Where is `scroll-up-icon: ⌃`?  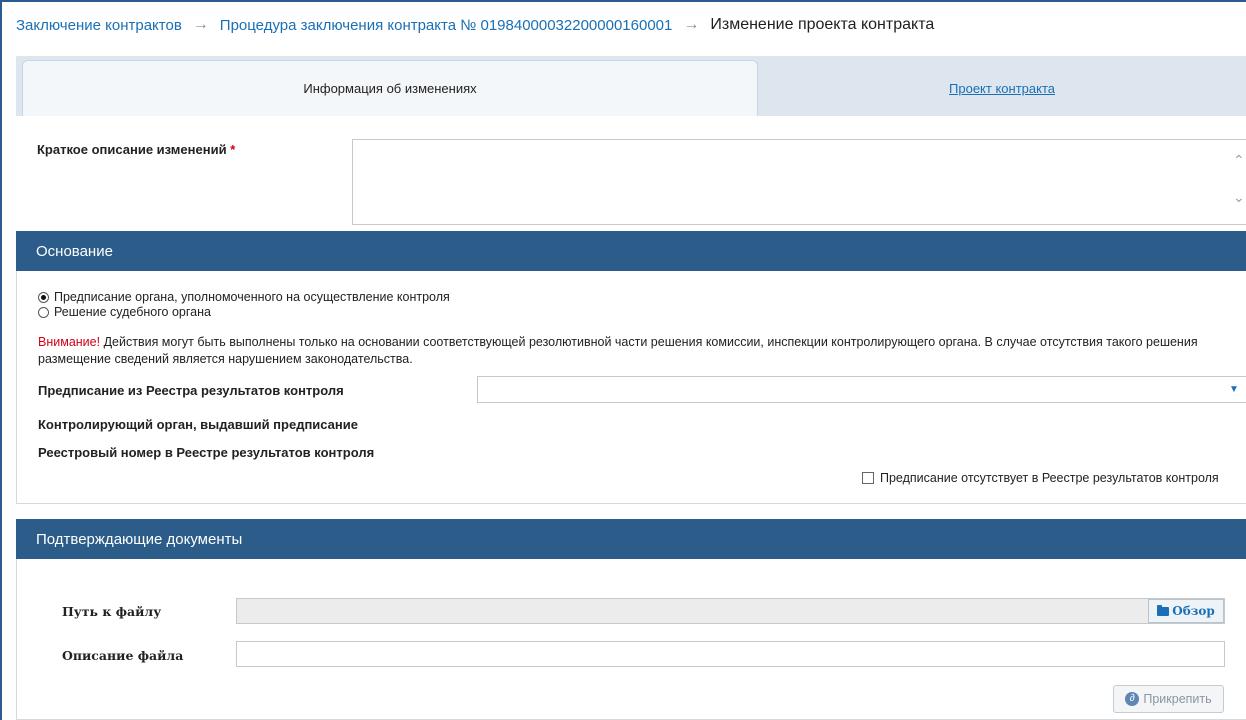 scroll-up-icon: ⌃ is located at coordinates (1239, 160).